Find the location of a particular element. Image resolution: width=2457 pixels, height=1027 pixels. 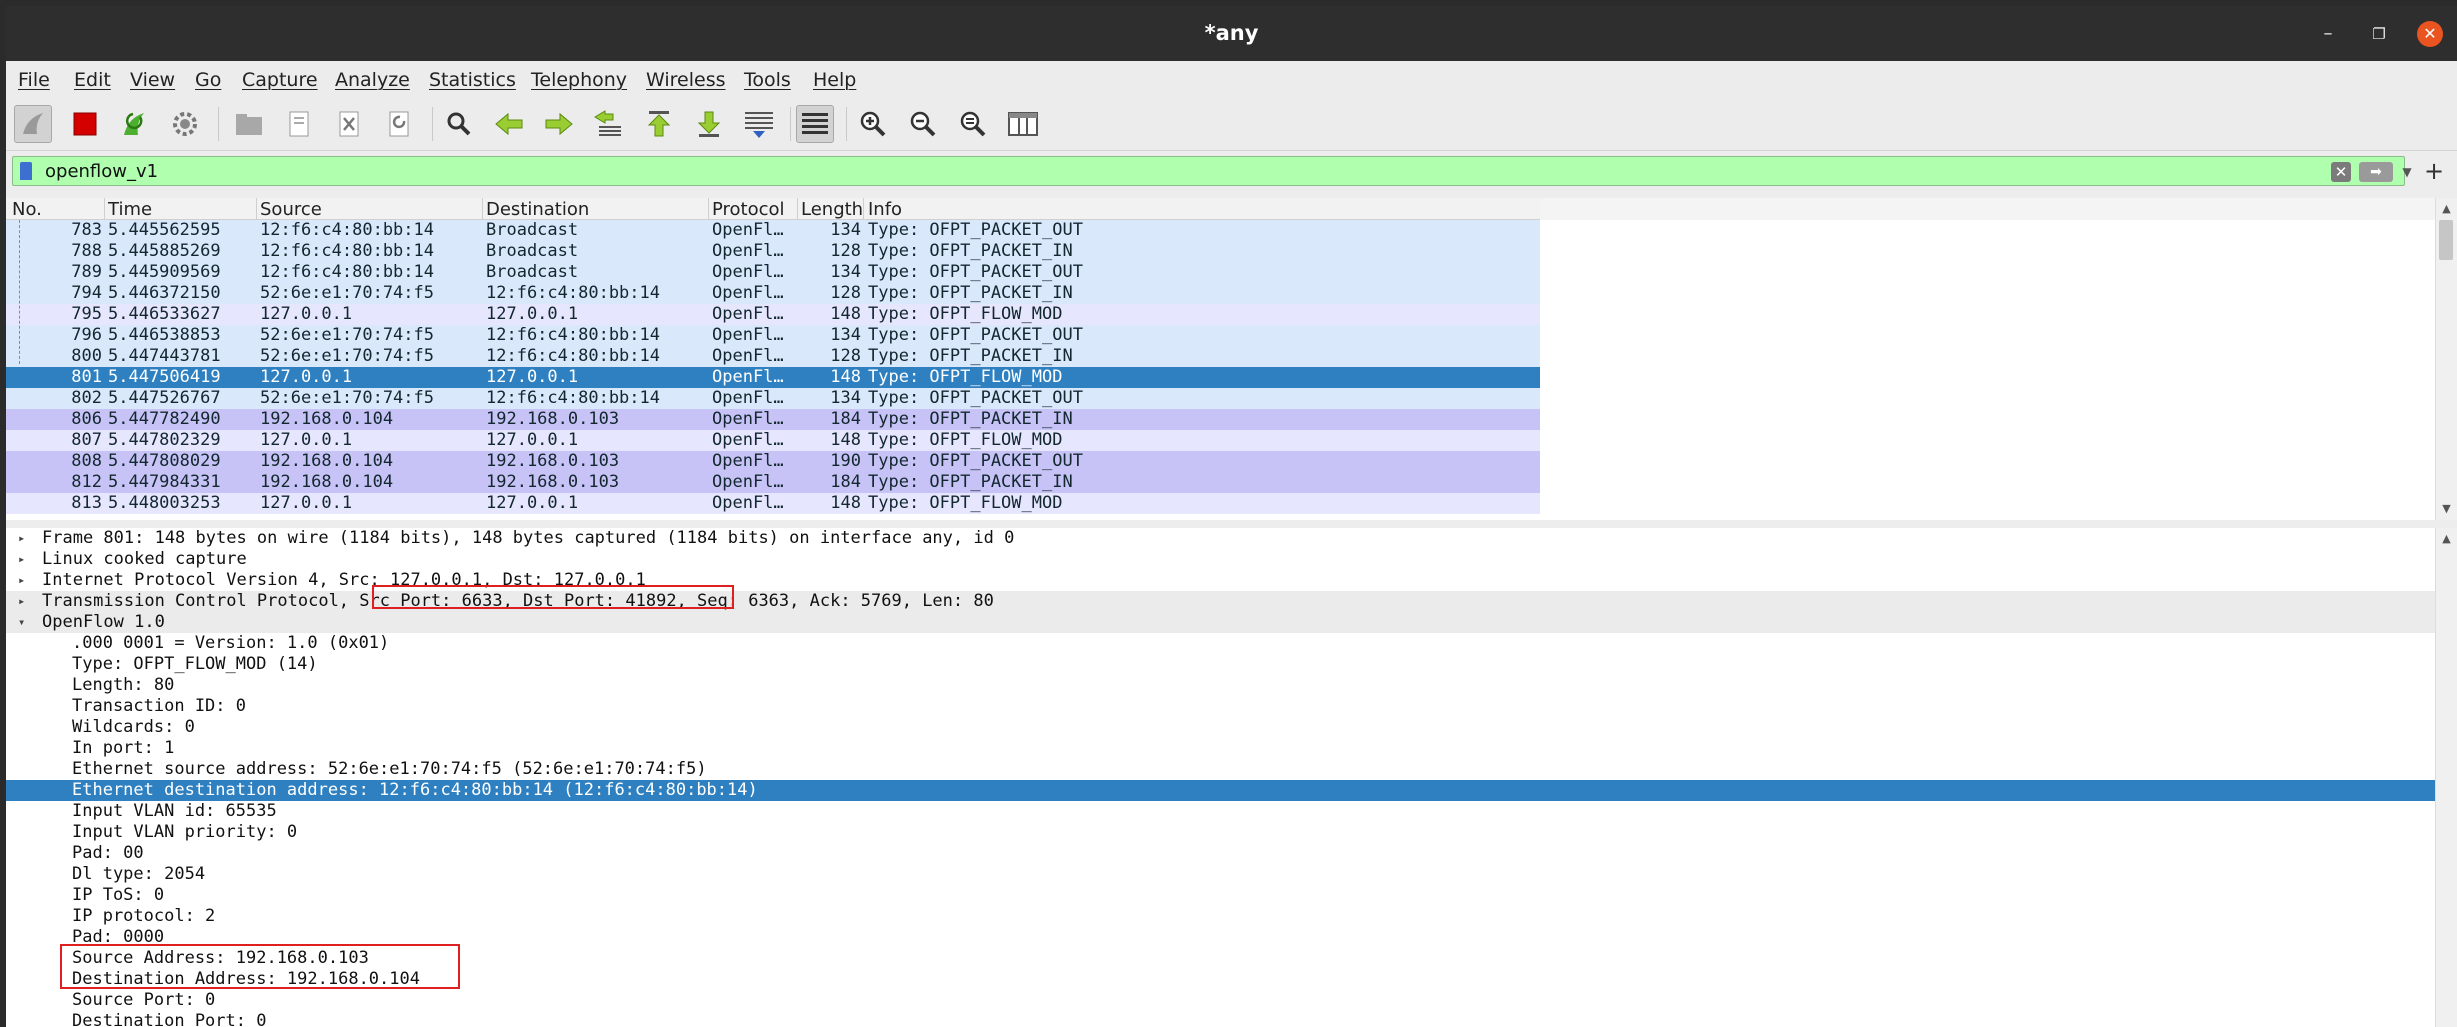

display-filter-input is located at coordinates (1185, 171).